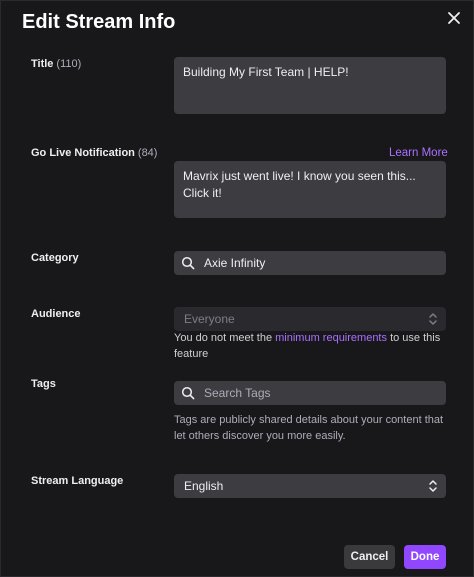  I want to click on category-label: Category, so click(55, 258).